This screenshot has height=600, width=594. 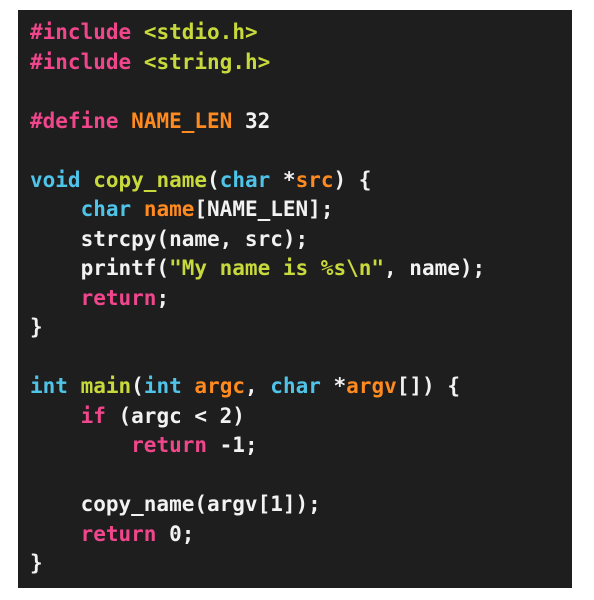 I want to click on code-line: if (argc < 2), so click(x=297, y=417).